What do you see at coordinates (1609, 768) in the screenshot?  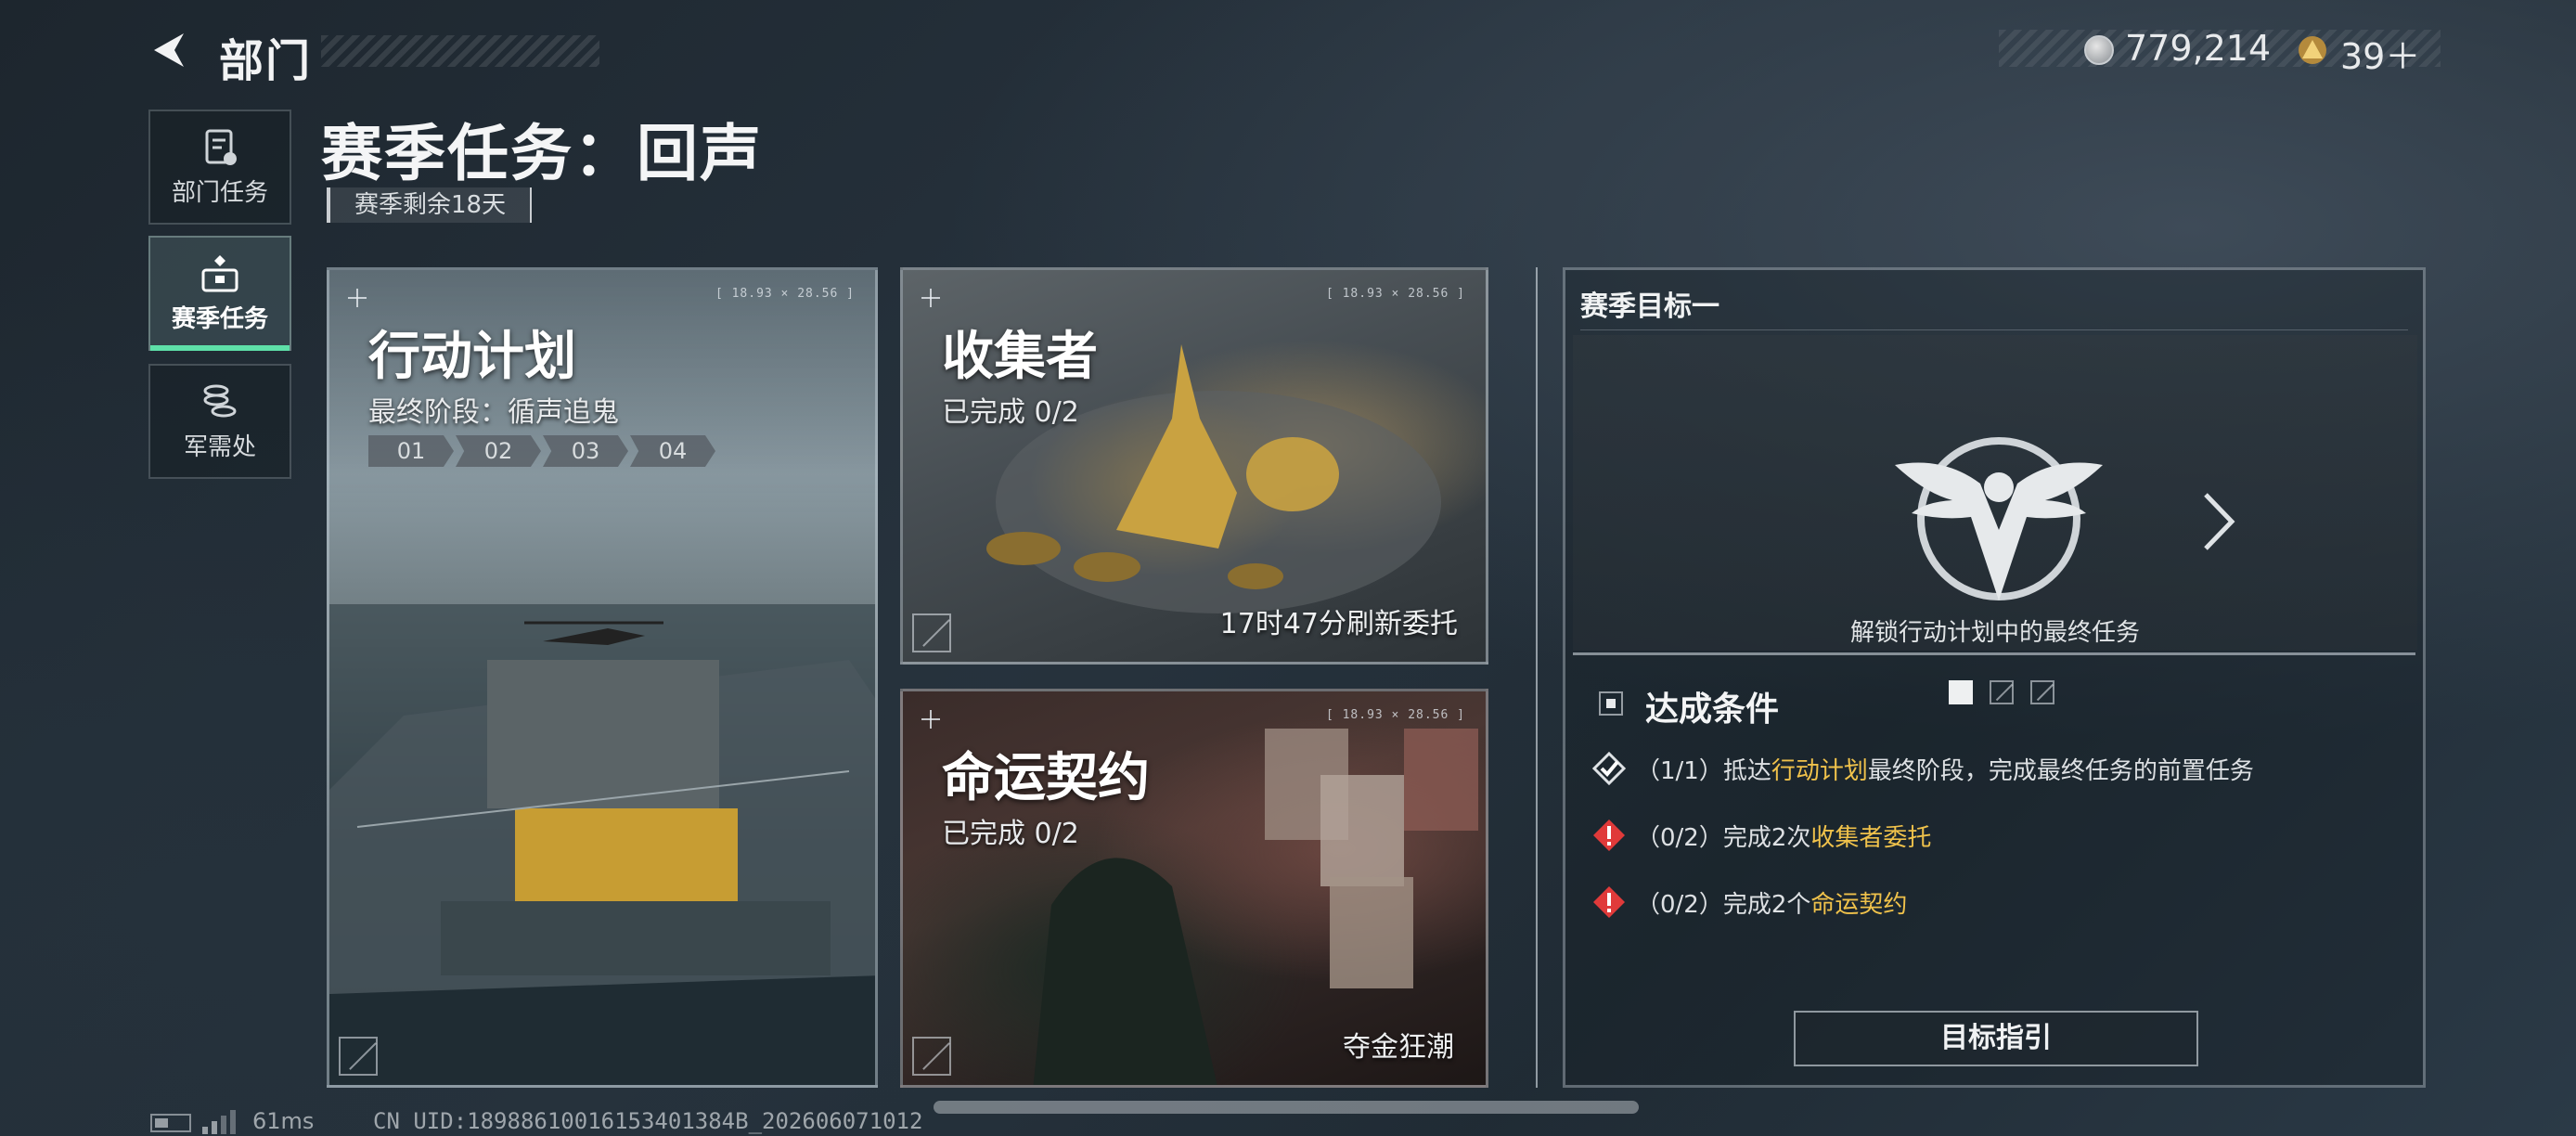 I see `check-diamond-icon` at bounding box center [1609, 768].